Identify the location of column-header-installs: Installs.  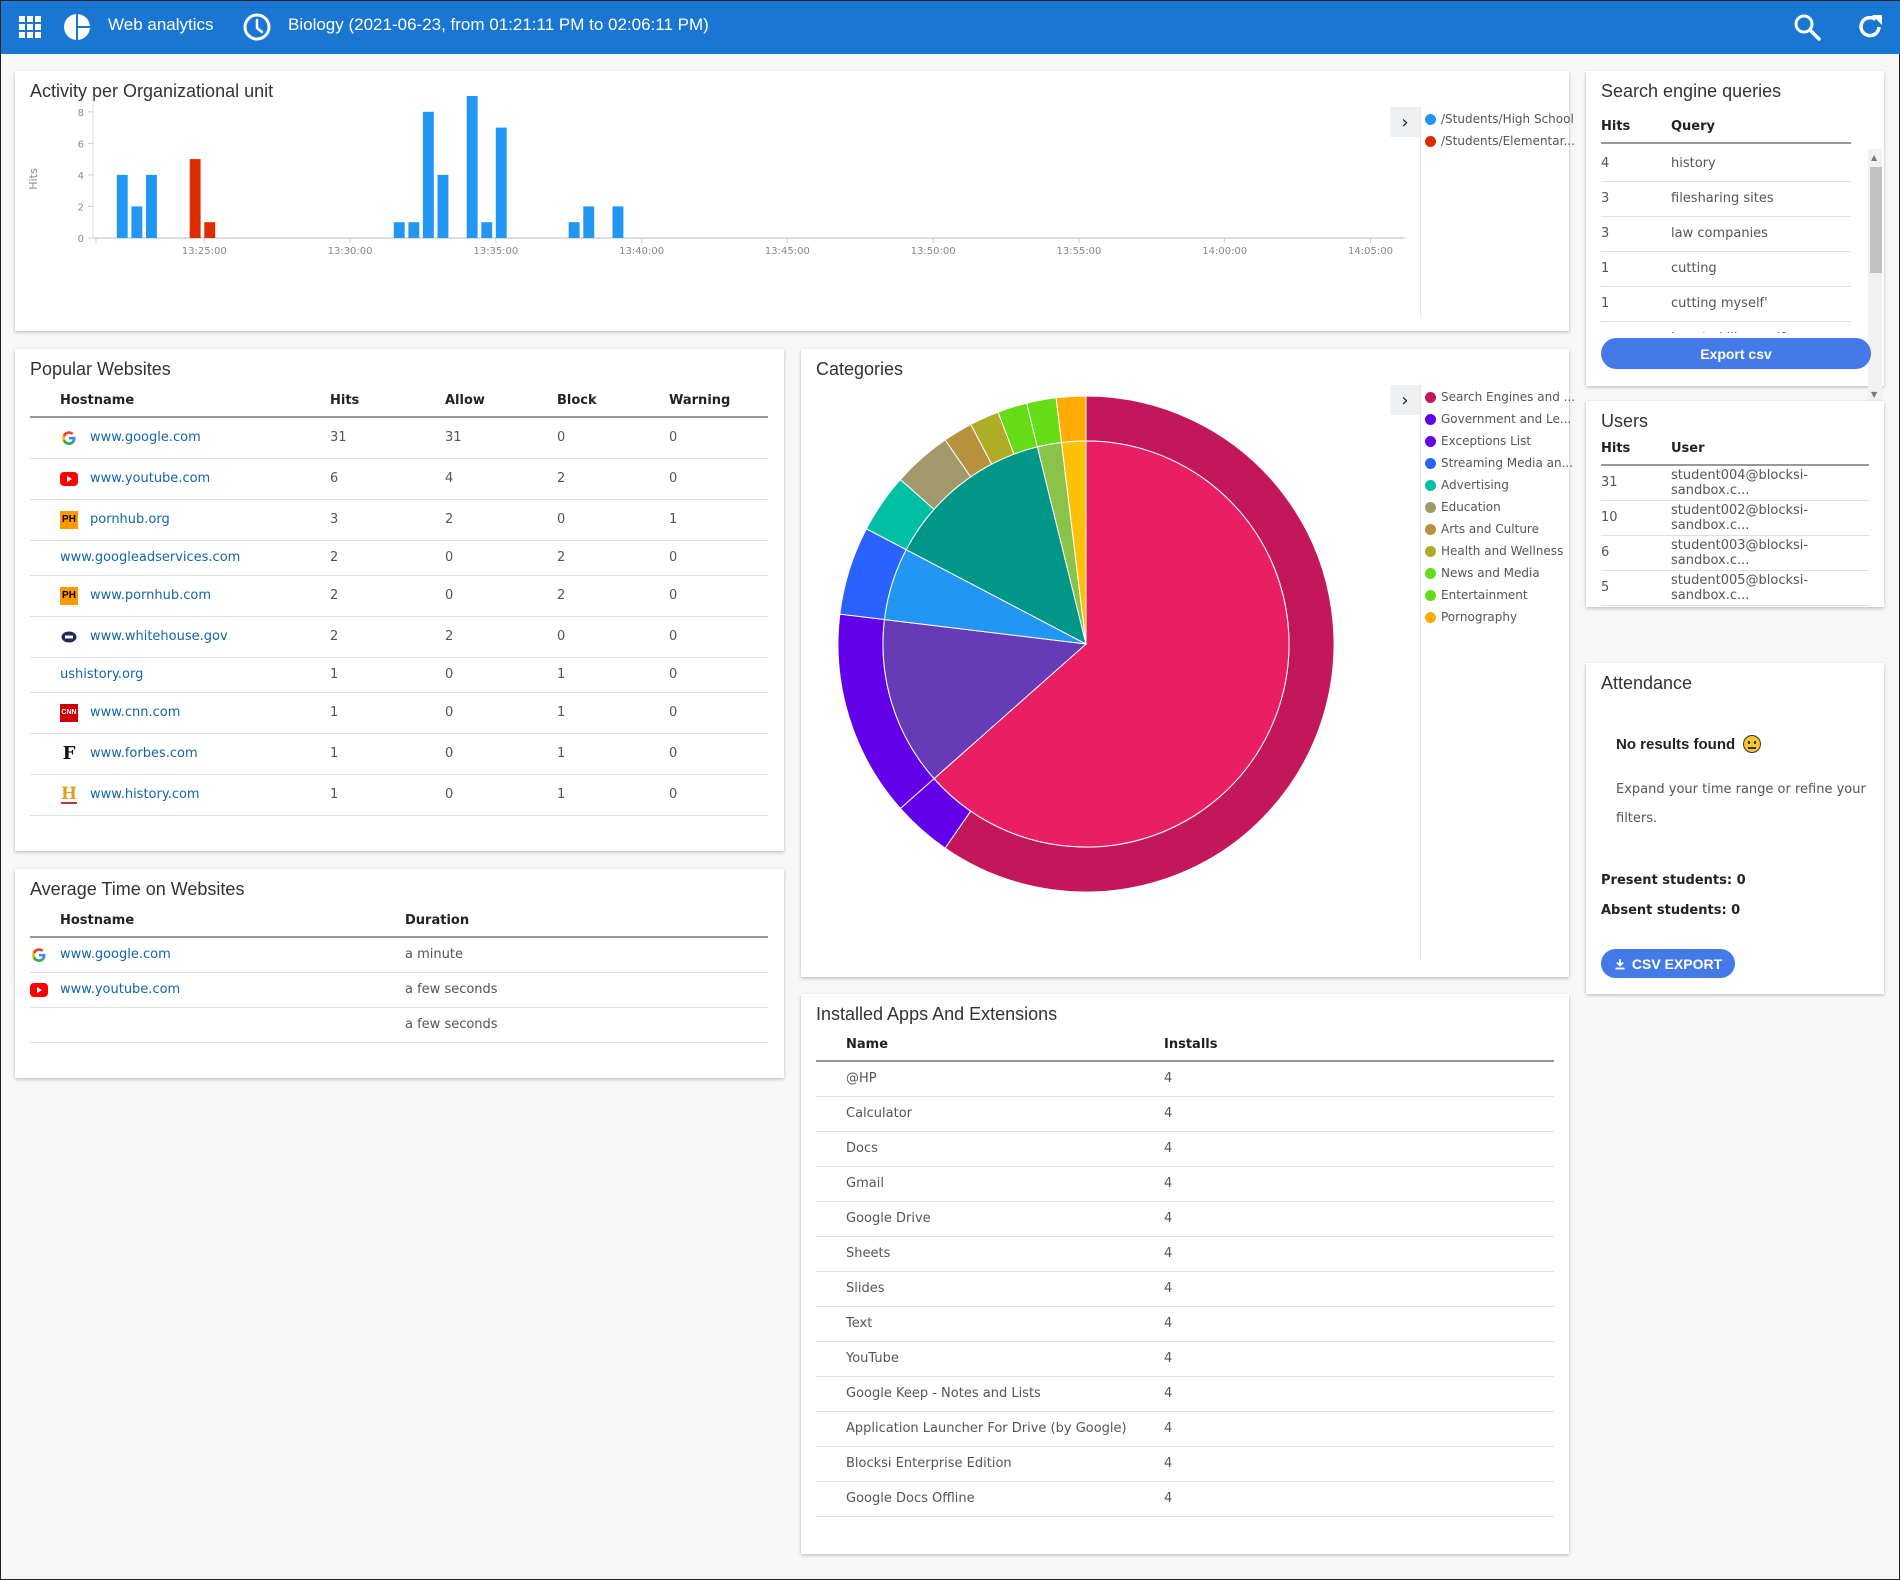
(1359, 1045).